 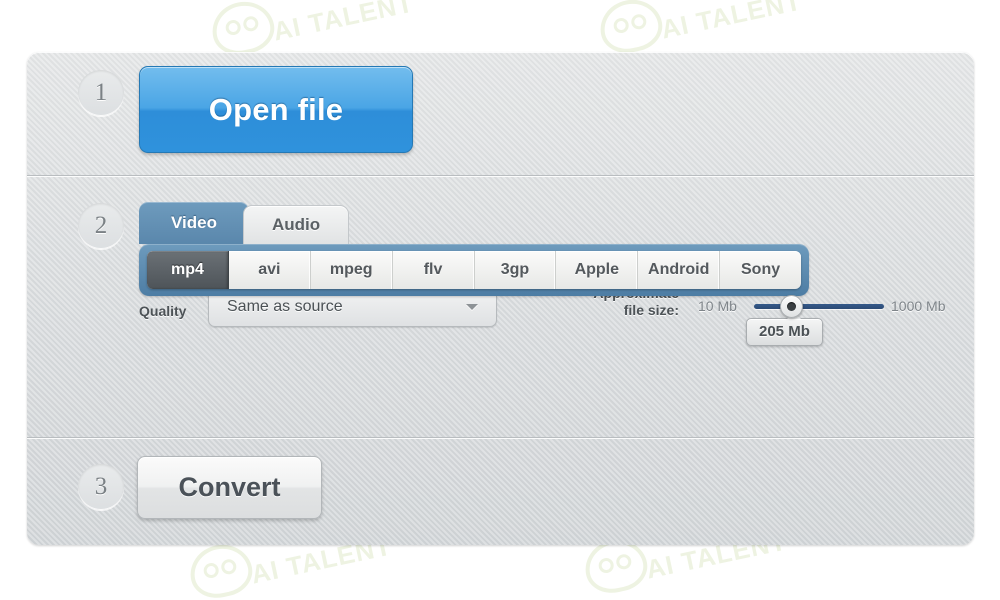 What do you see at coordinates (679, 270) in the screenshot?
I see `format-option-android: Android` at bounding box center [679, 270].